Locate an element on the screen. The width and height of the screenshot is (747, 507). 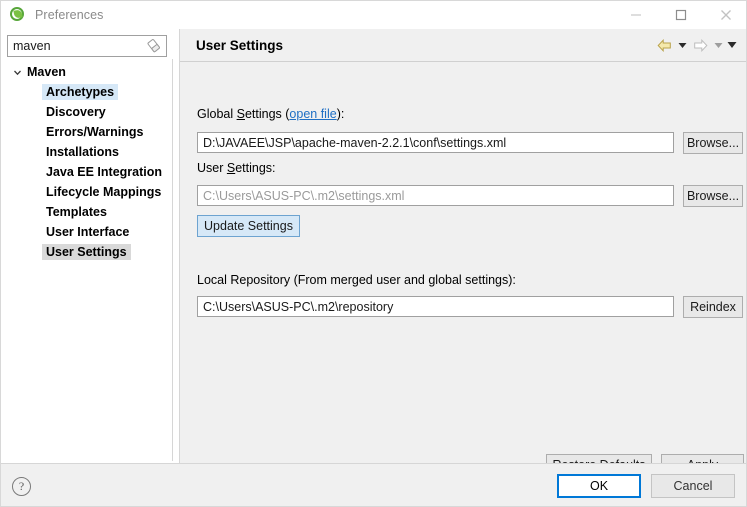
user-settings-label: User Settings: is located at coordinates (236, 168).